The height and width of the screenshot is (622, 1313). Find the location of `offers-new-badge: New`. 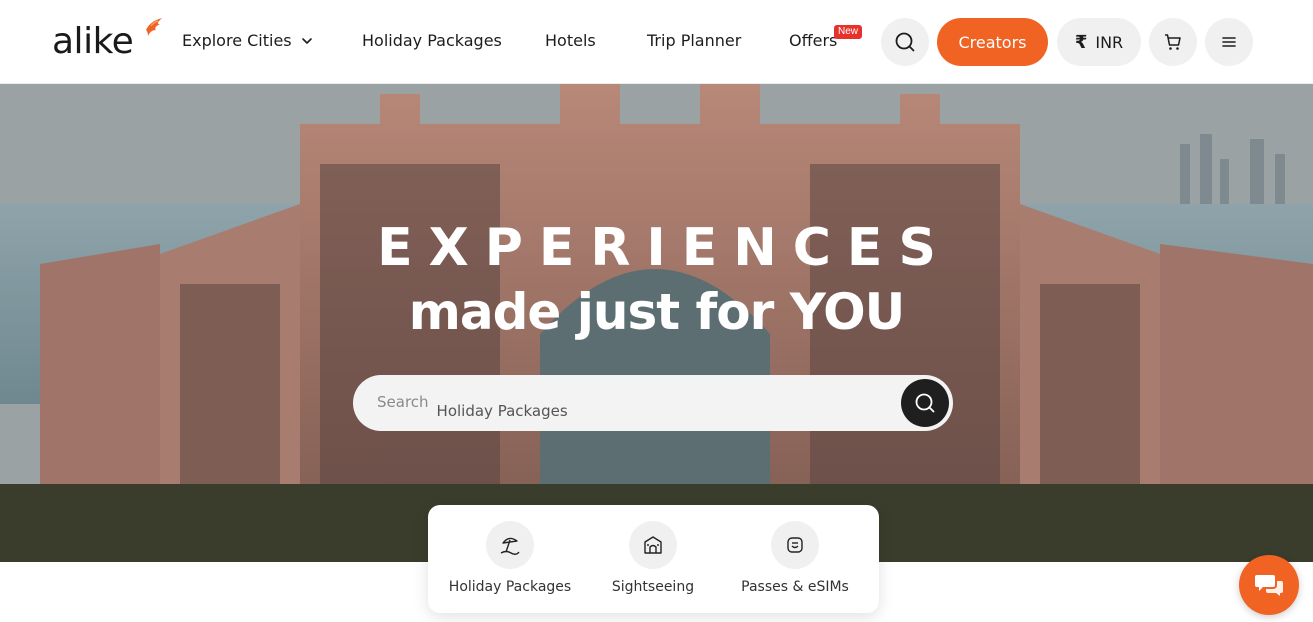

offers-new-badge: New is located at coordinates (848, 32).